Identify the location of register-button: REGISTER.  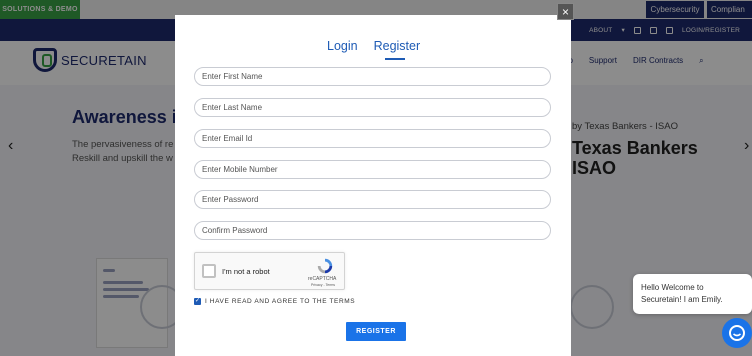
(376, 331).